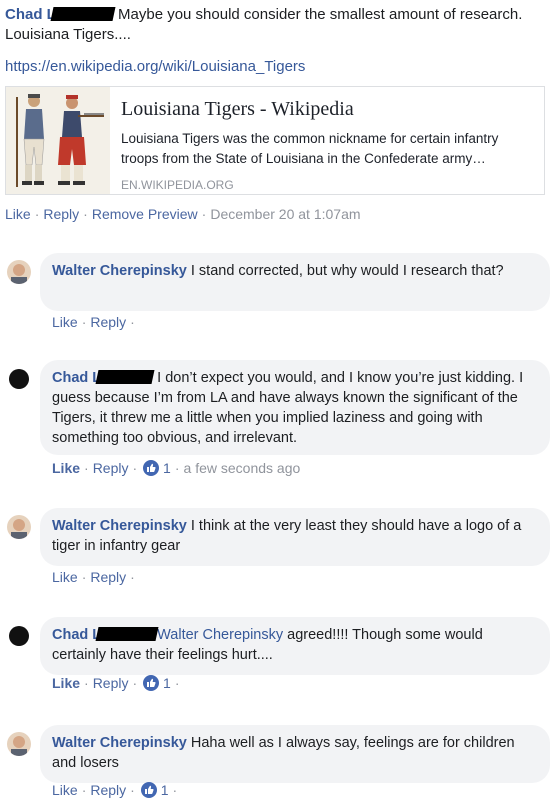 The image size is (550, 798). I want to click on timestamp: a few seconds ago, so click(242, 468).